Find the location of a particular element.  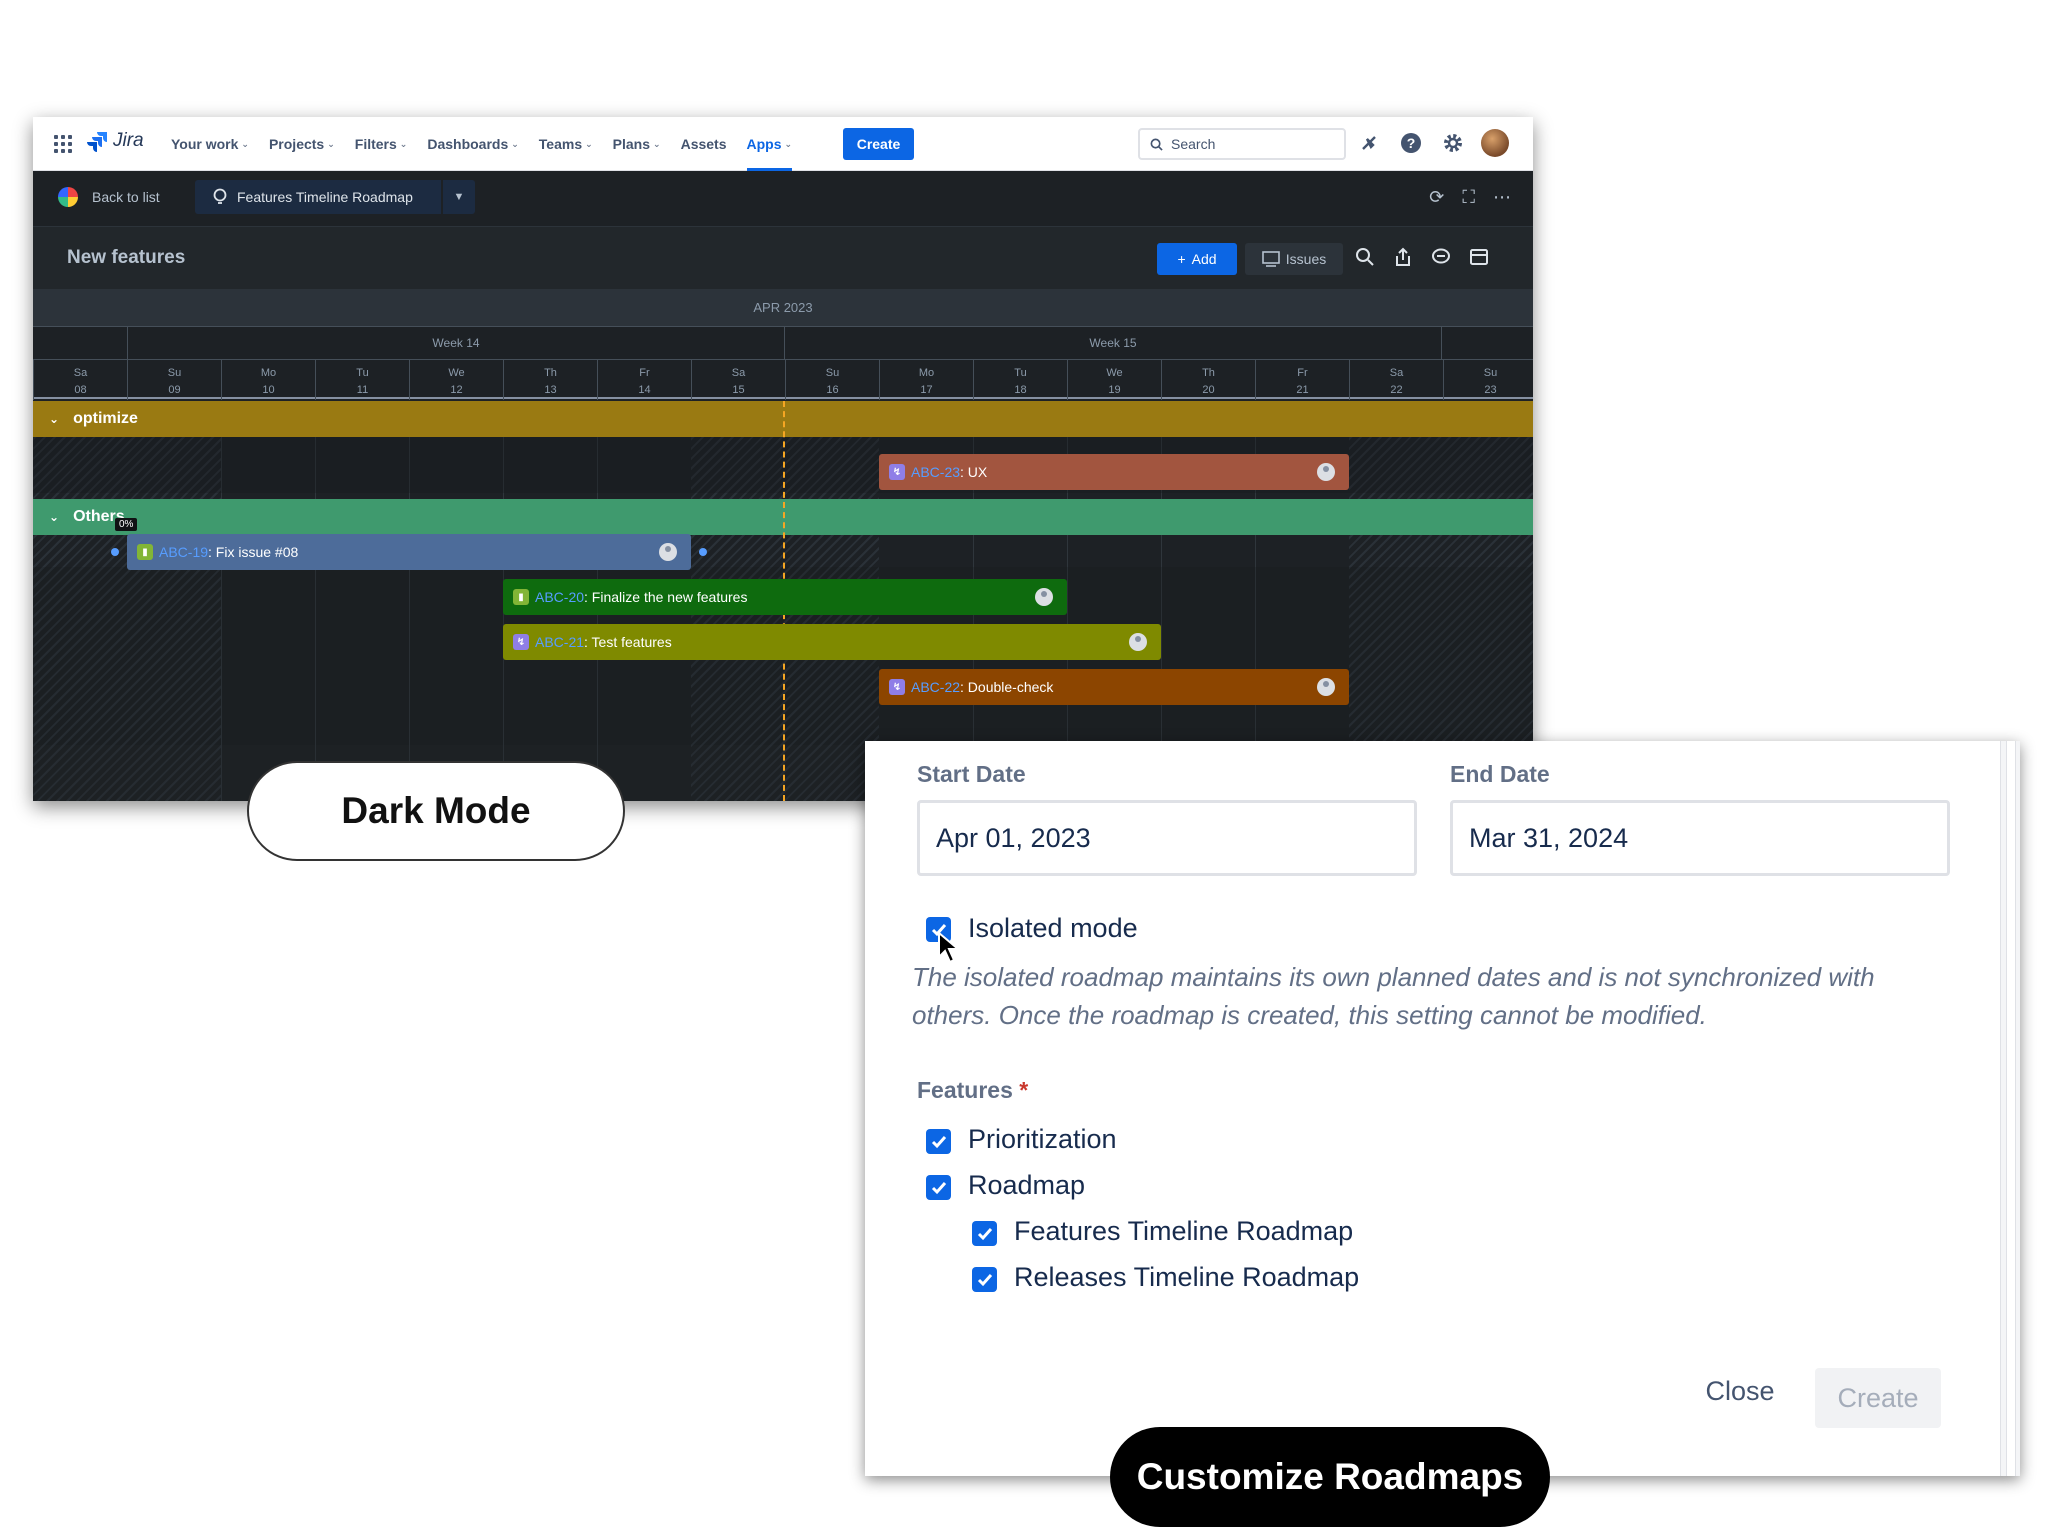

day-header: Sa 08 is located at coordinates (80, 380).